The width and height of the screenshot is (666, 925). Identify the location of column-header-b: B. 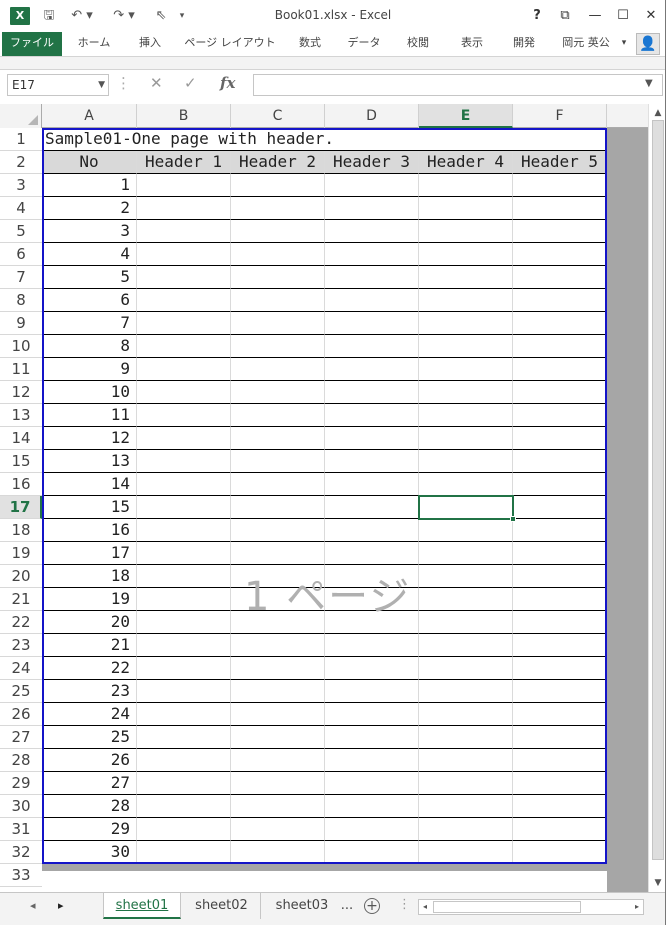
(184, 116).